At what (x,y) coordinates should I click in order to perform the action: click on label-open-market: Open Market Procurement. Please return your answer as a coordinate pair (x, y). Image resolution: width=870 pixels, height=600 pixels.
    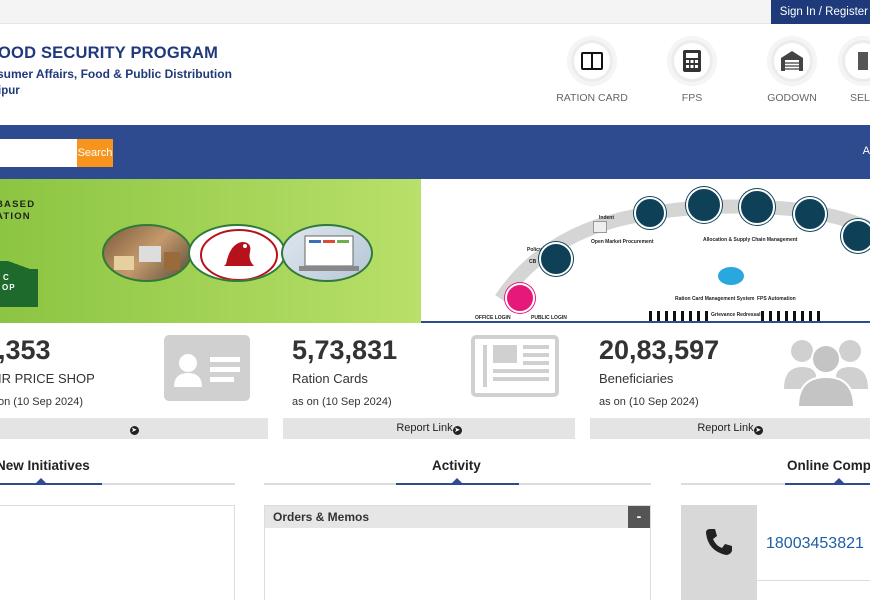
    Looking at the image, I should click on (622, 242).